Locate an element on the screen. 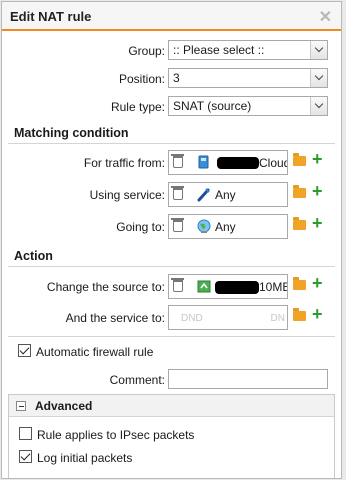 The height and width of the screenshot is (480, 346). traffic-from-value: Cloud is located at coordinates (273, 163).